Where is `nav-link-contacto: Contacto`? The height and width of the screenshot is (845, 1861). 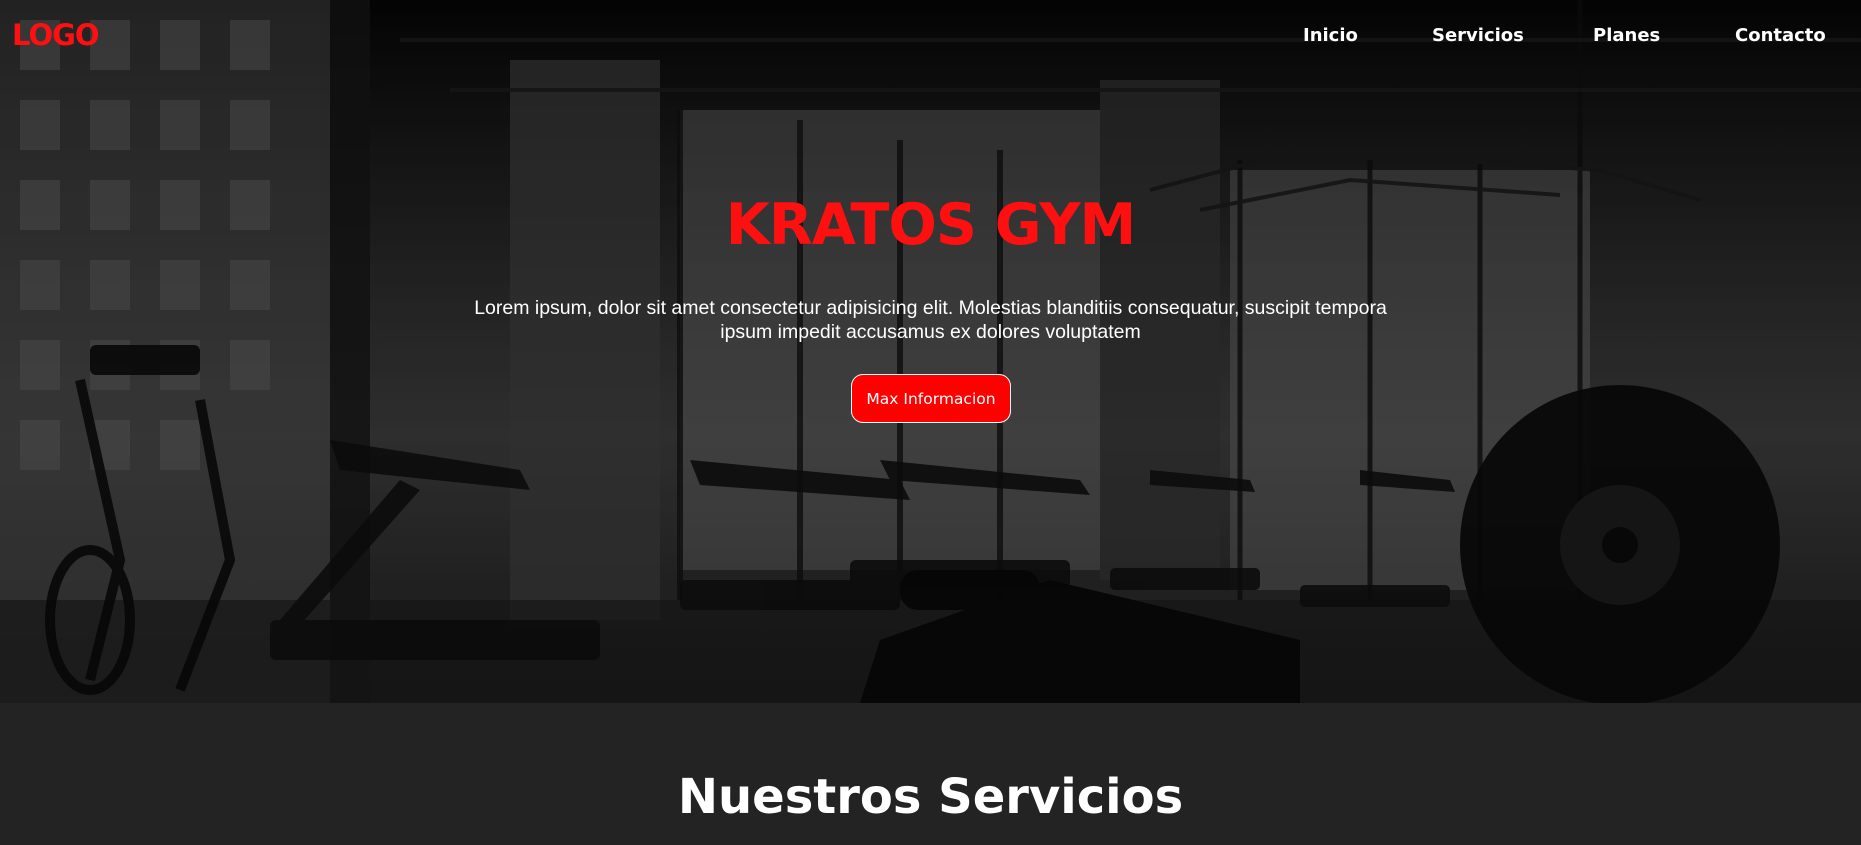 nav-link-contacto: Contacto is located at coordinates (1780, 35).